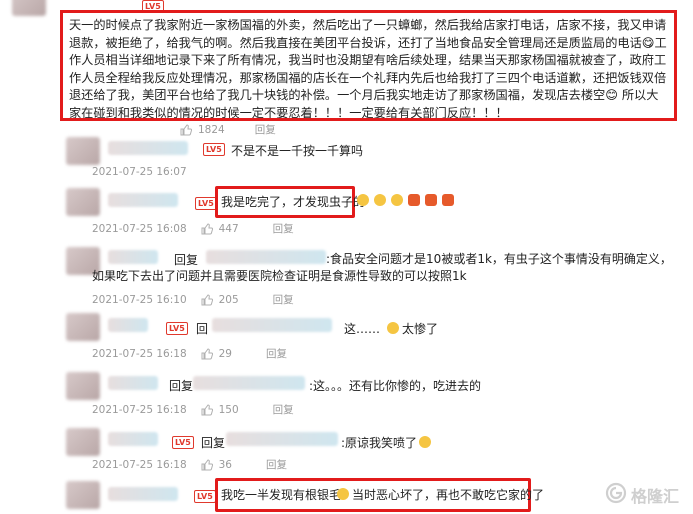 The width and height of the screenshot is (693, 514). I want to click on watermark-logo-icon, so click(616, 495).